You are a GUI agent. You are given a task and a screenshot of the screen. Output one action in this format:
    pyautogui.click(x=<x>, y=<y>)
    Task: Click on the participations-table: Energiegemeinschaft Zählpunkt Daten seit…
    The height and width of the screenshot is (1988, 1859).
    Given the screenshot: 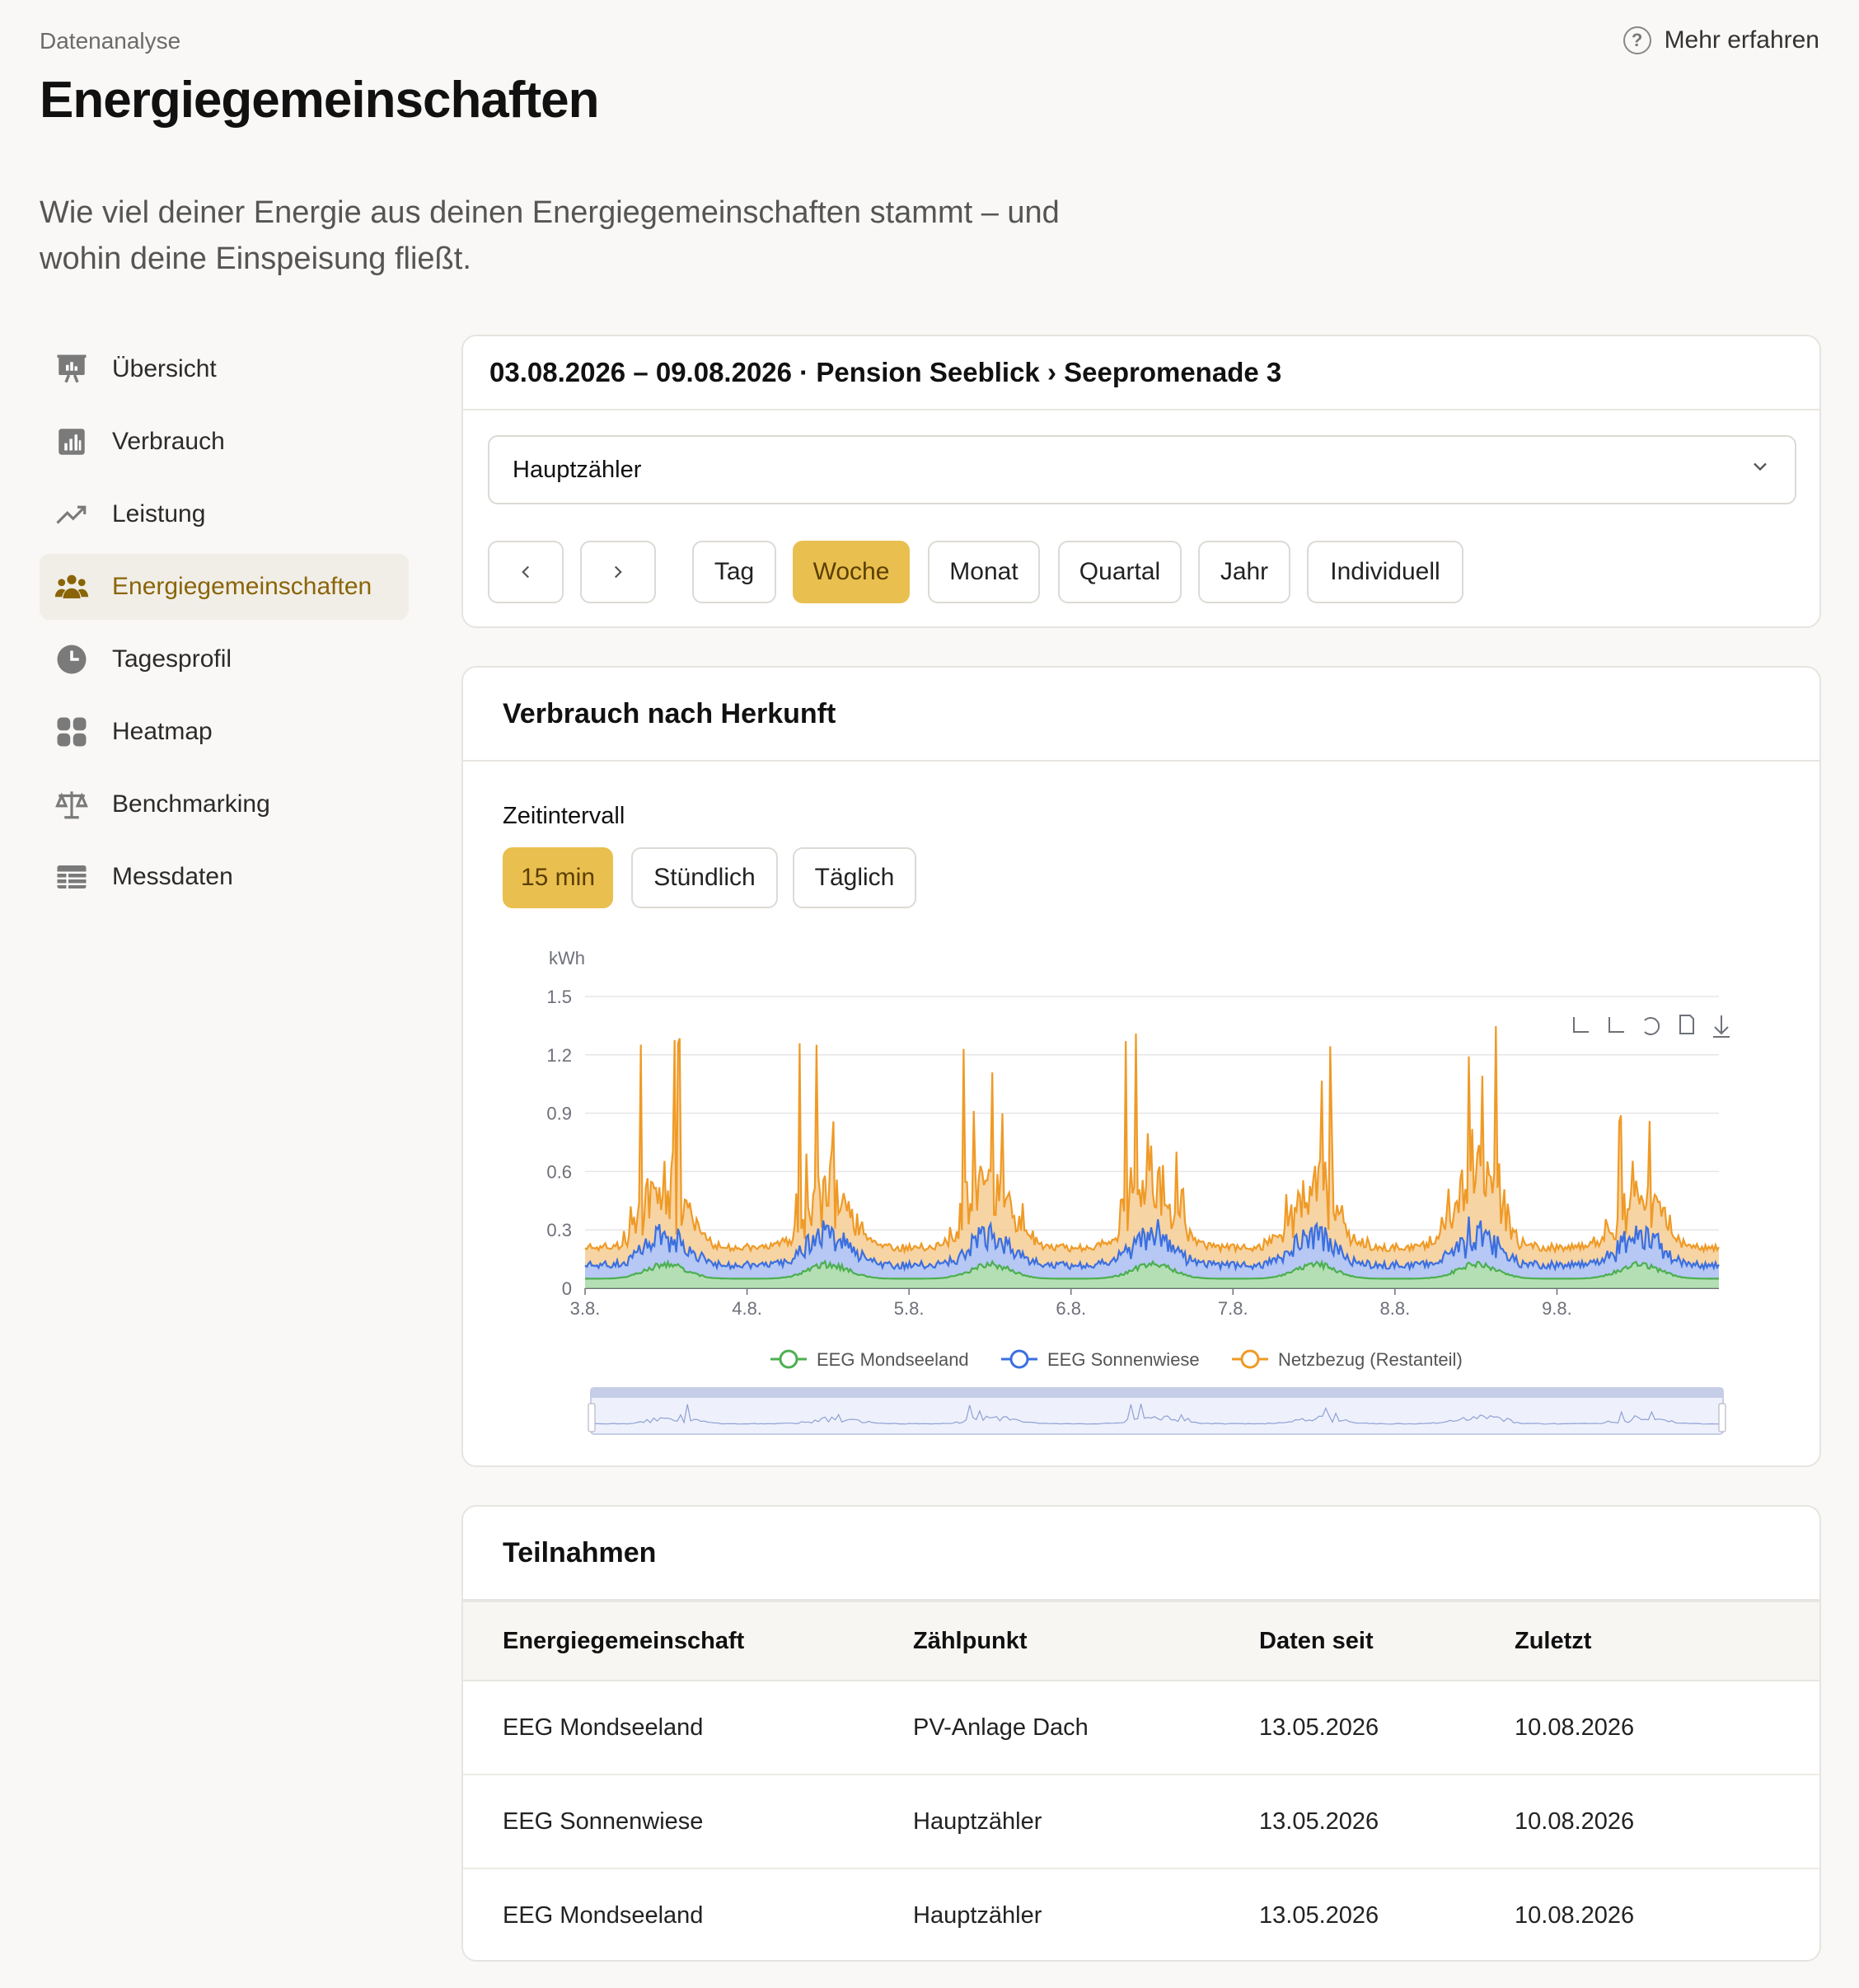 What is the action you would take?
    pyautogui.click(x=1141, y=1780)
    